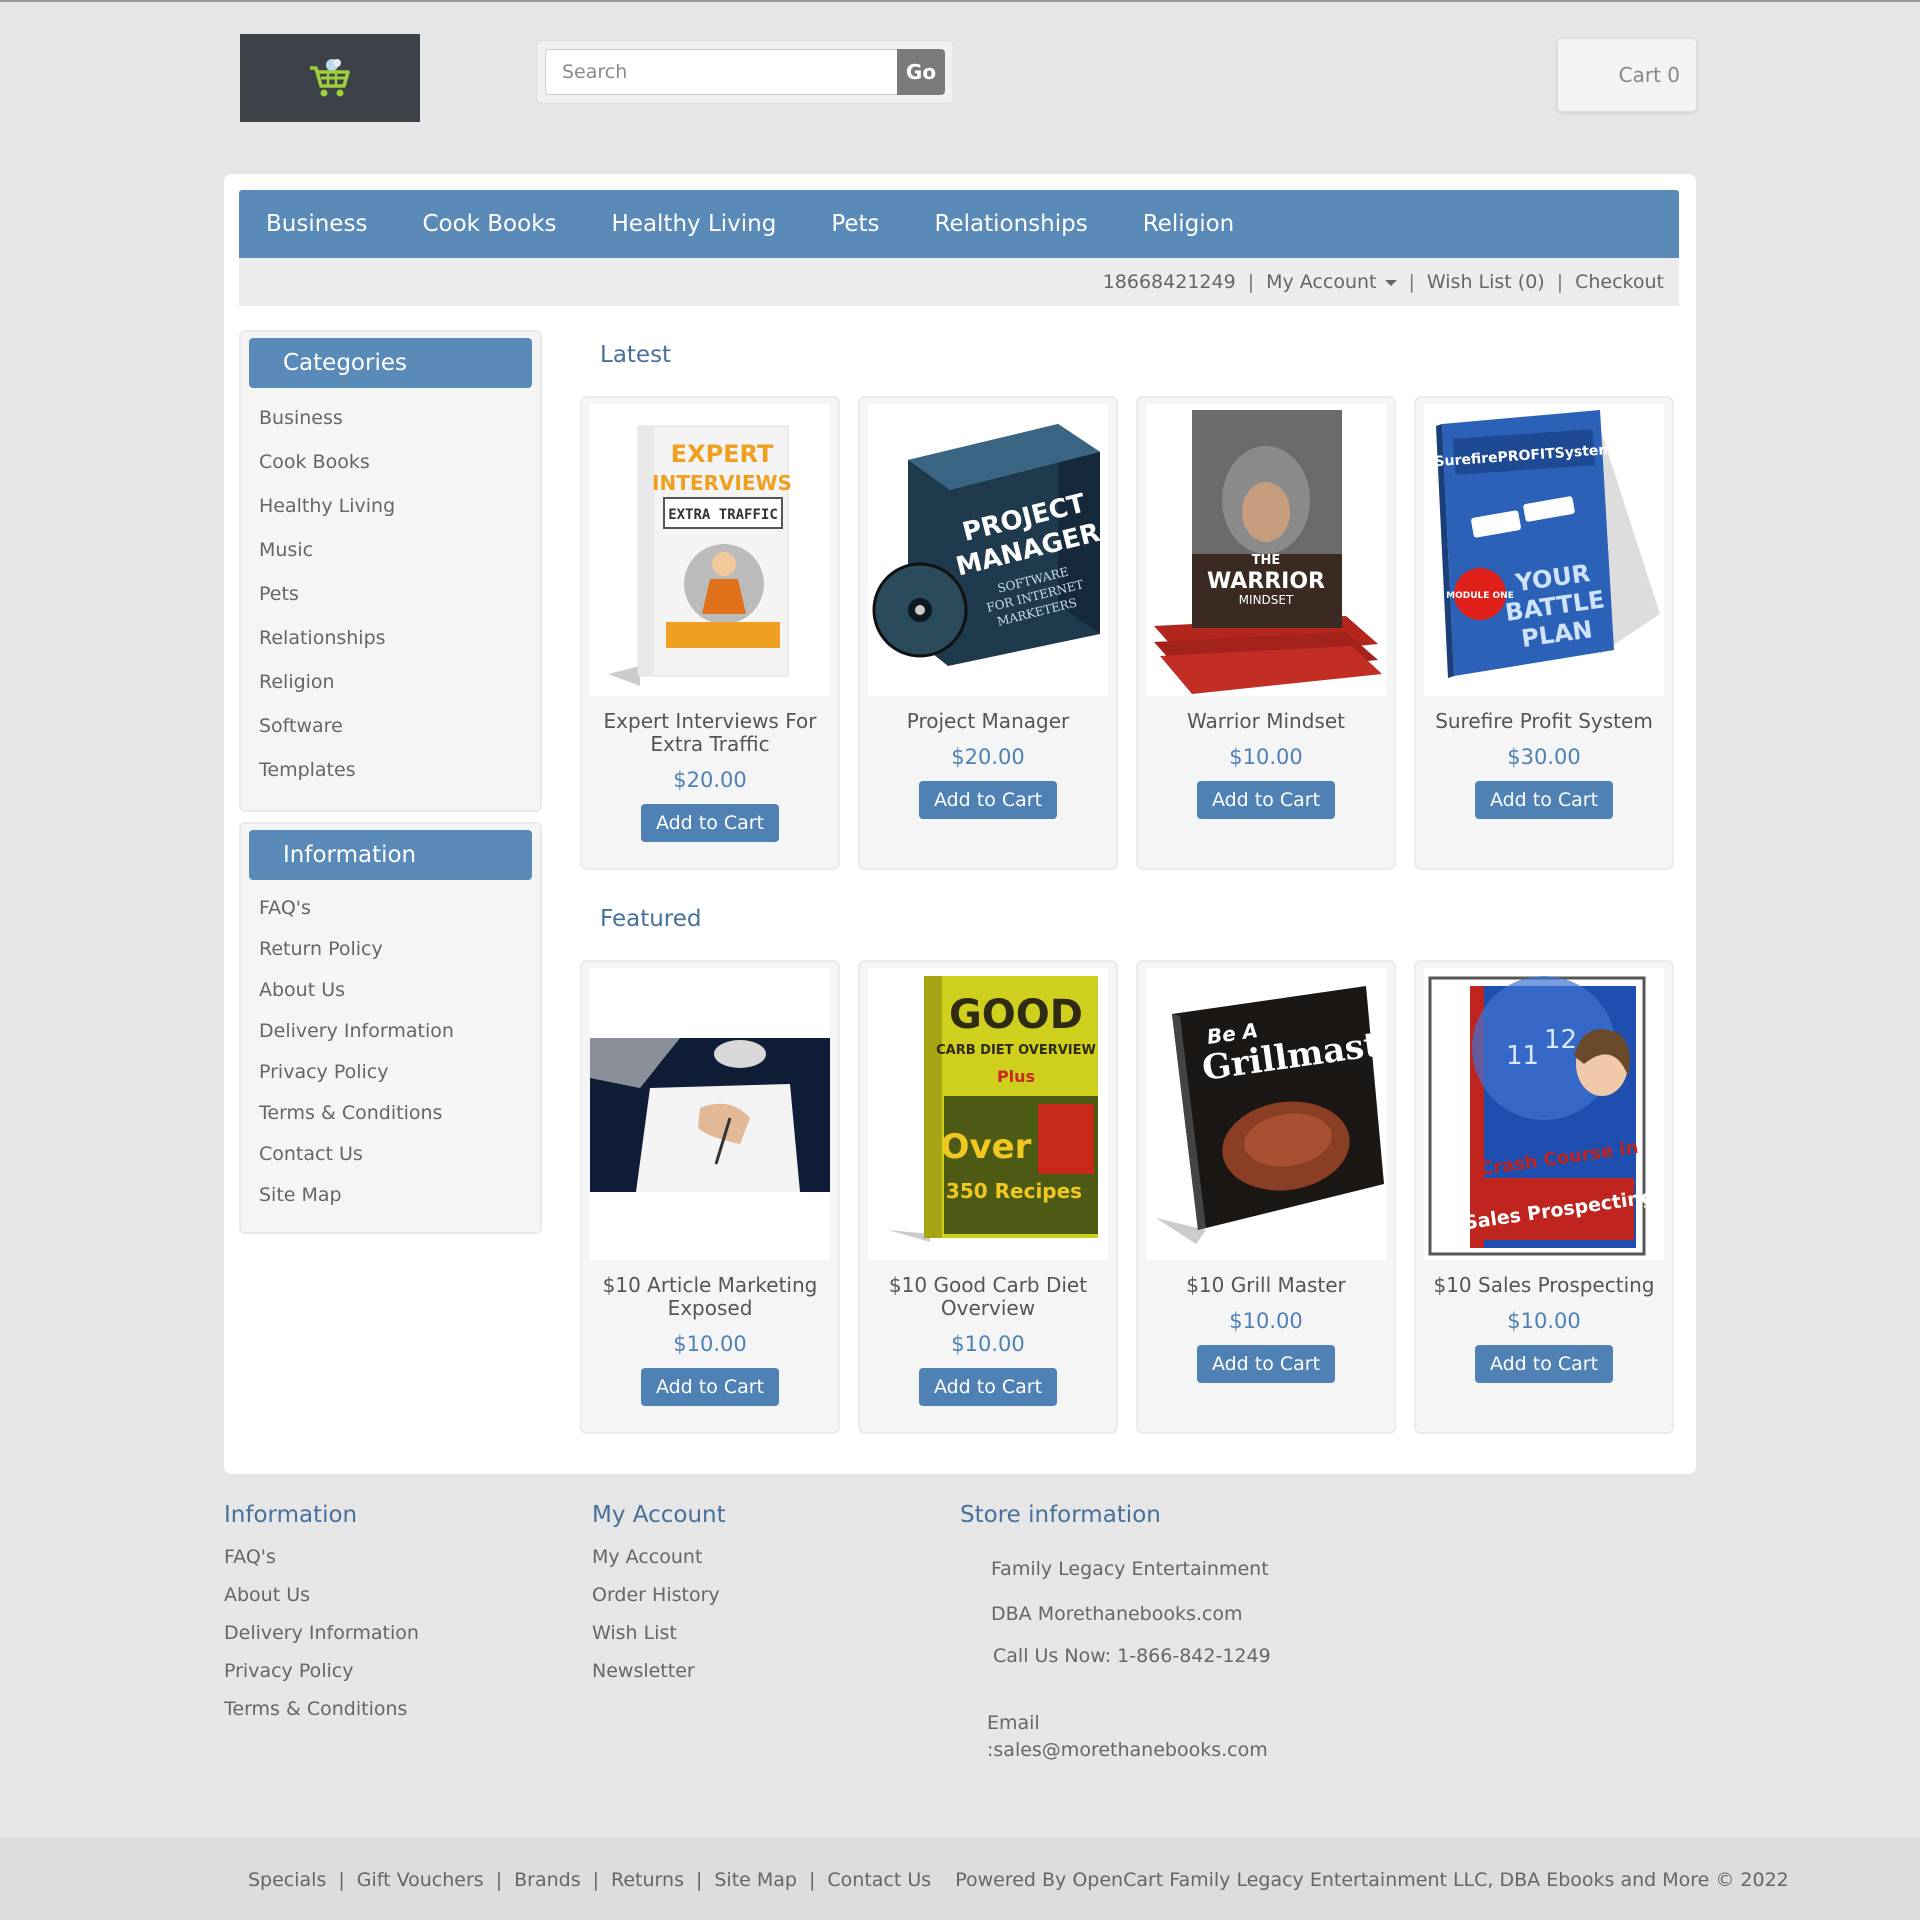 This screenshot has height=1920, width=1920. What do you see at coordinates (634, 1633) in the screenshot?
I see `footer-wish-list-link: Wish List` at bounding box center [634, 1633].